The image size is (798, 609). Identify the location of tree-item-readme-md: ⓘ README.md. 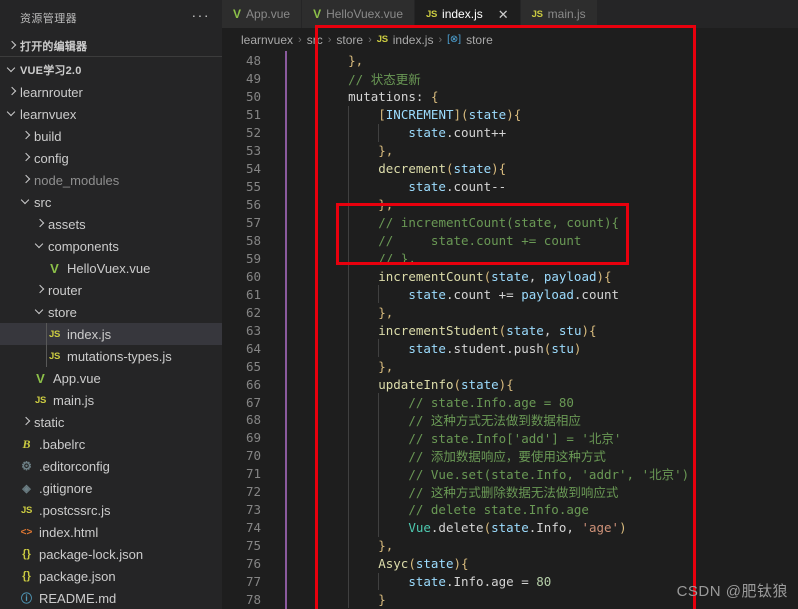
(111, 598).